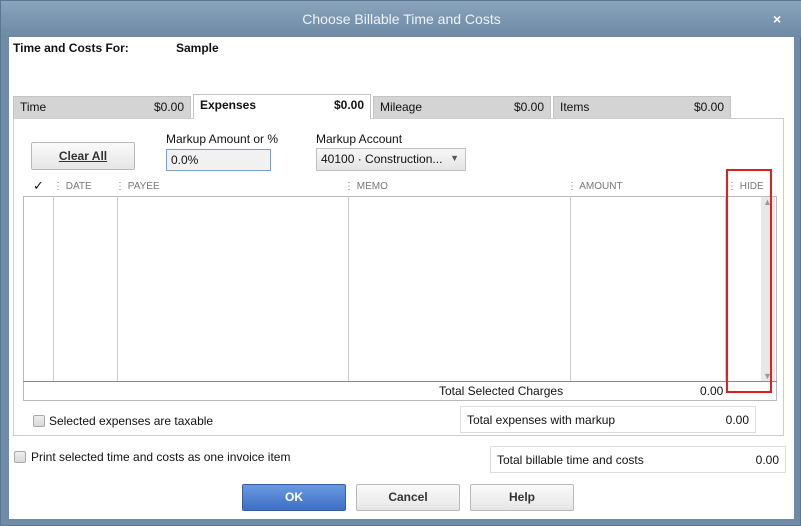 The image size is (801, 526). I want to click on header-label: MEMO, so click(372, 186).